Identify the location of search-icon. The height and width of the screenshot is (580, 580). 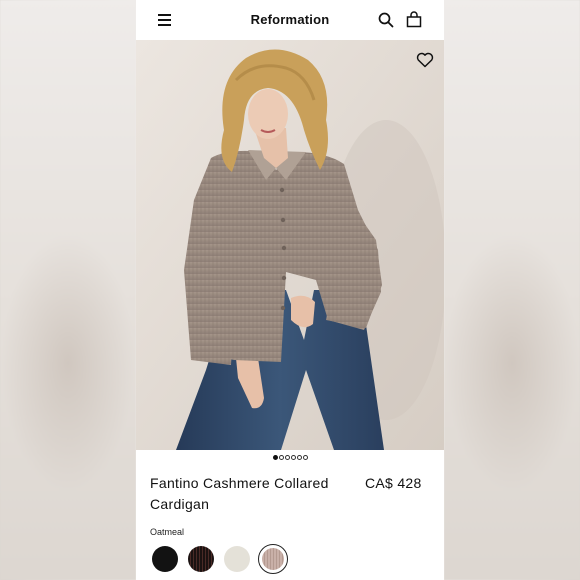
(386, 20).